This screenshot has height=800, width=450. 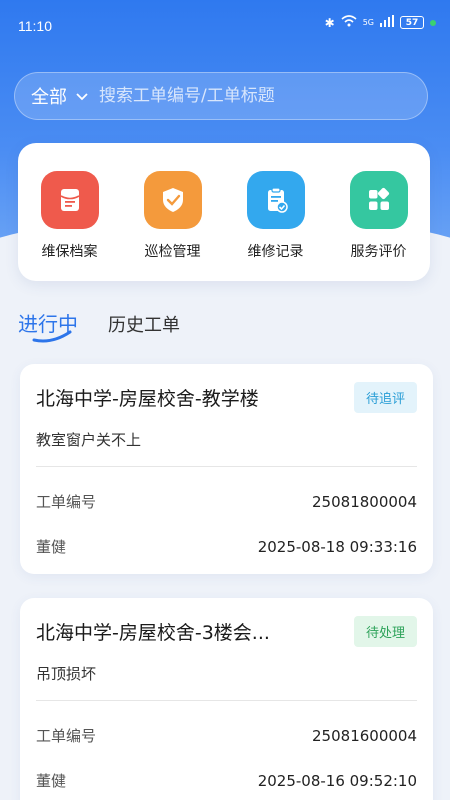 I want to click on status-badge: 待追评, so click(x=385, y=397).